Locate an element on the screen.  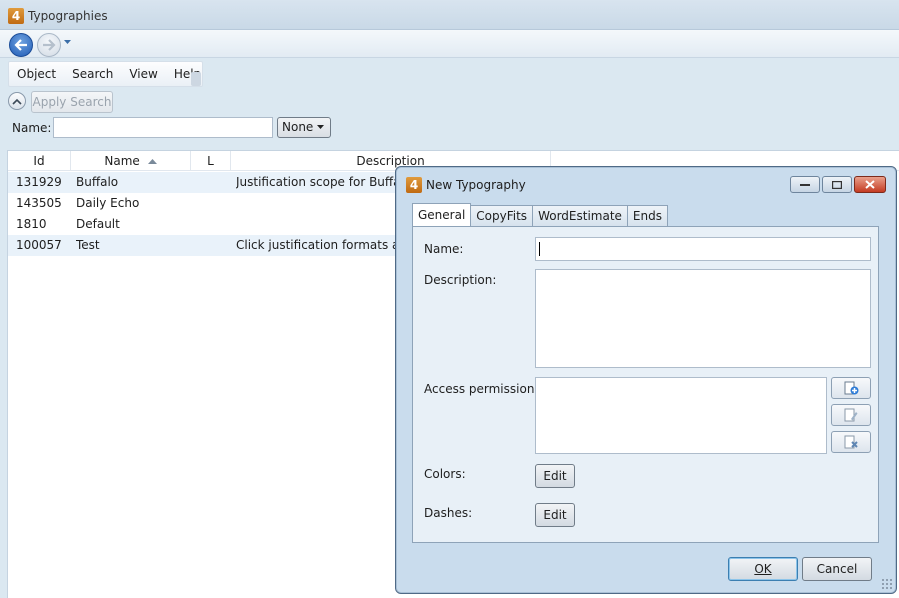
toolbar-overflow-icon is located at coordinates (196, 79).